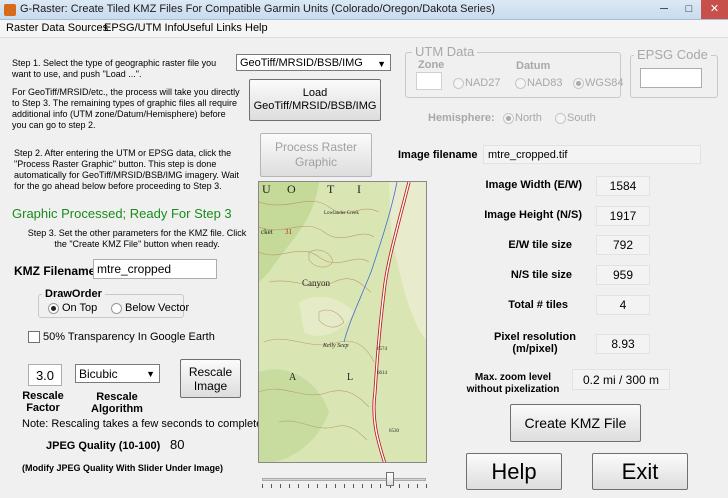 This screenshot has width=728, height=498. I want to click on on-top-label: On Top, so click(80, 308).